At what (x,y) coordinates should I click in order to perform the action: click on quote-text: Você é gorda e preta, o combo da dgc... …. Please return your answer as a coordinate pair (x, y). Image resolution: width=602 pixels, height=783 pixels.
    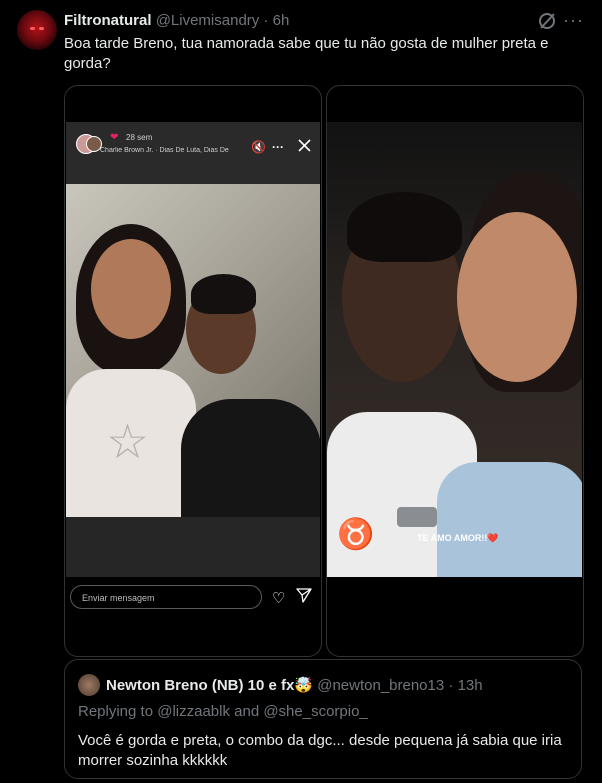
    Looking at the image, I should click on (320, 750).